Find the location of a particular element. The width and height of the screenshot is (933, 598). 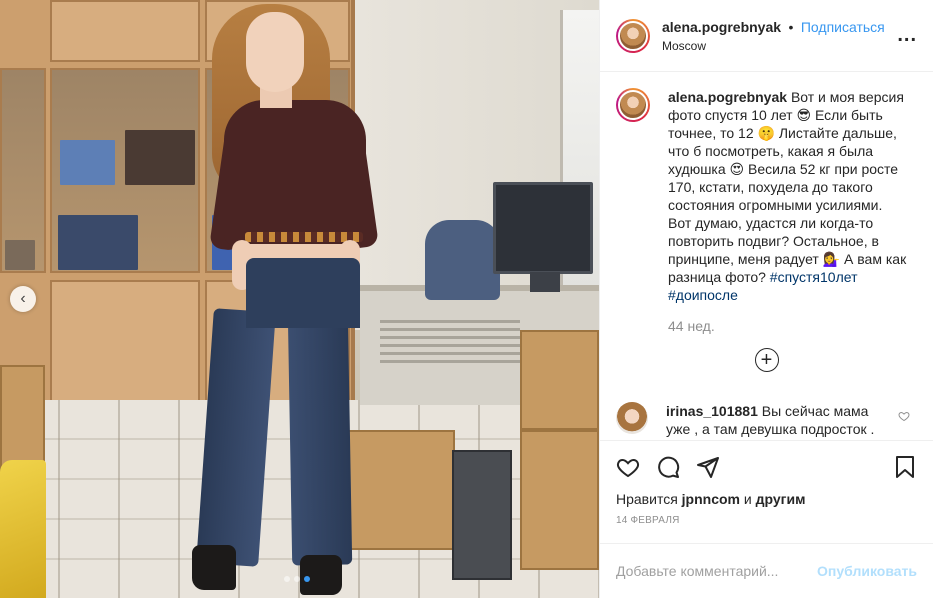

likes-prefix: Нравится is located at coordinates (647, 499).